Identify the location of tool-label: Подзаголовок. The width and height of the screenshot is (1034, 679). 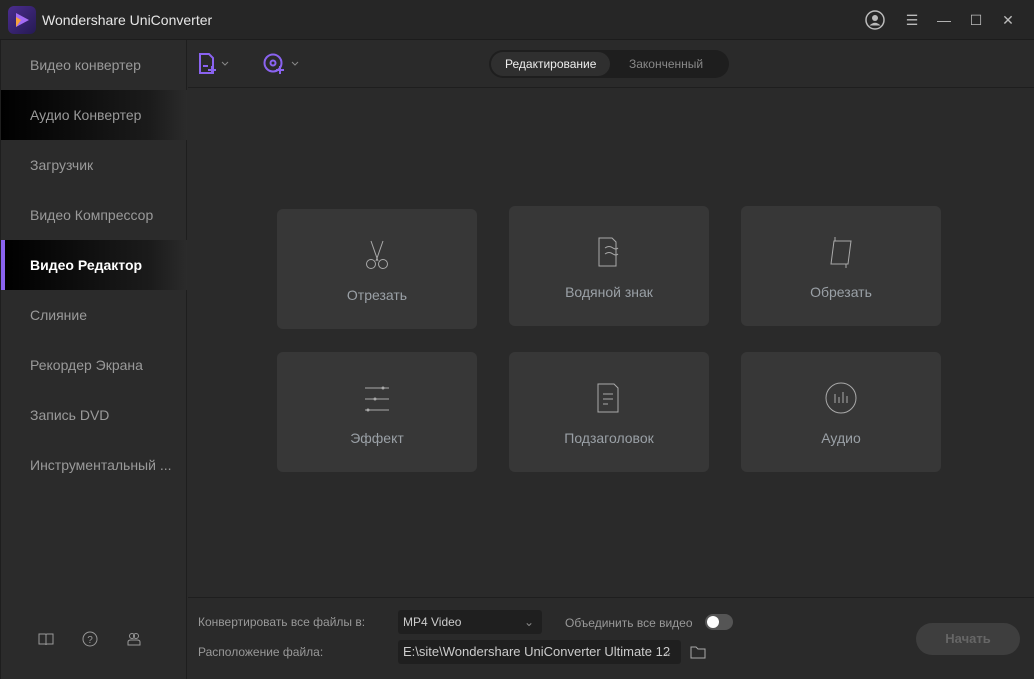
(609, 438).